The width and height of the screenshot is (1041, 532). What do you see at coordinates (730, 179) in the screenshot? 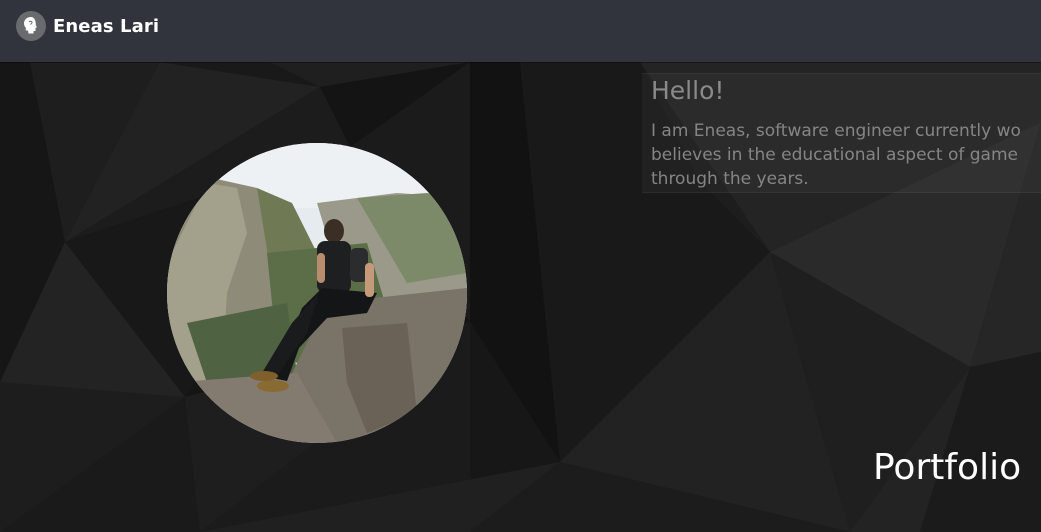
I see `about-text-line: through the years.` at bounding box center [730, 179].